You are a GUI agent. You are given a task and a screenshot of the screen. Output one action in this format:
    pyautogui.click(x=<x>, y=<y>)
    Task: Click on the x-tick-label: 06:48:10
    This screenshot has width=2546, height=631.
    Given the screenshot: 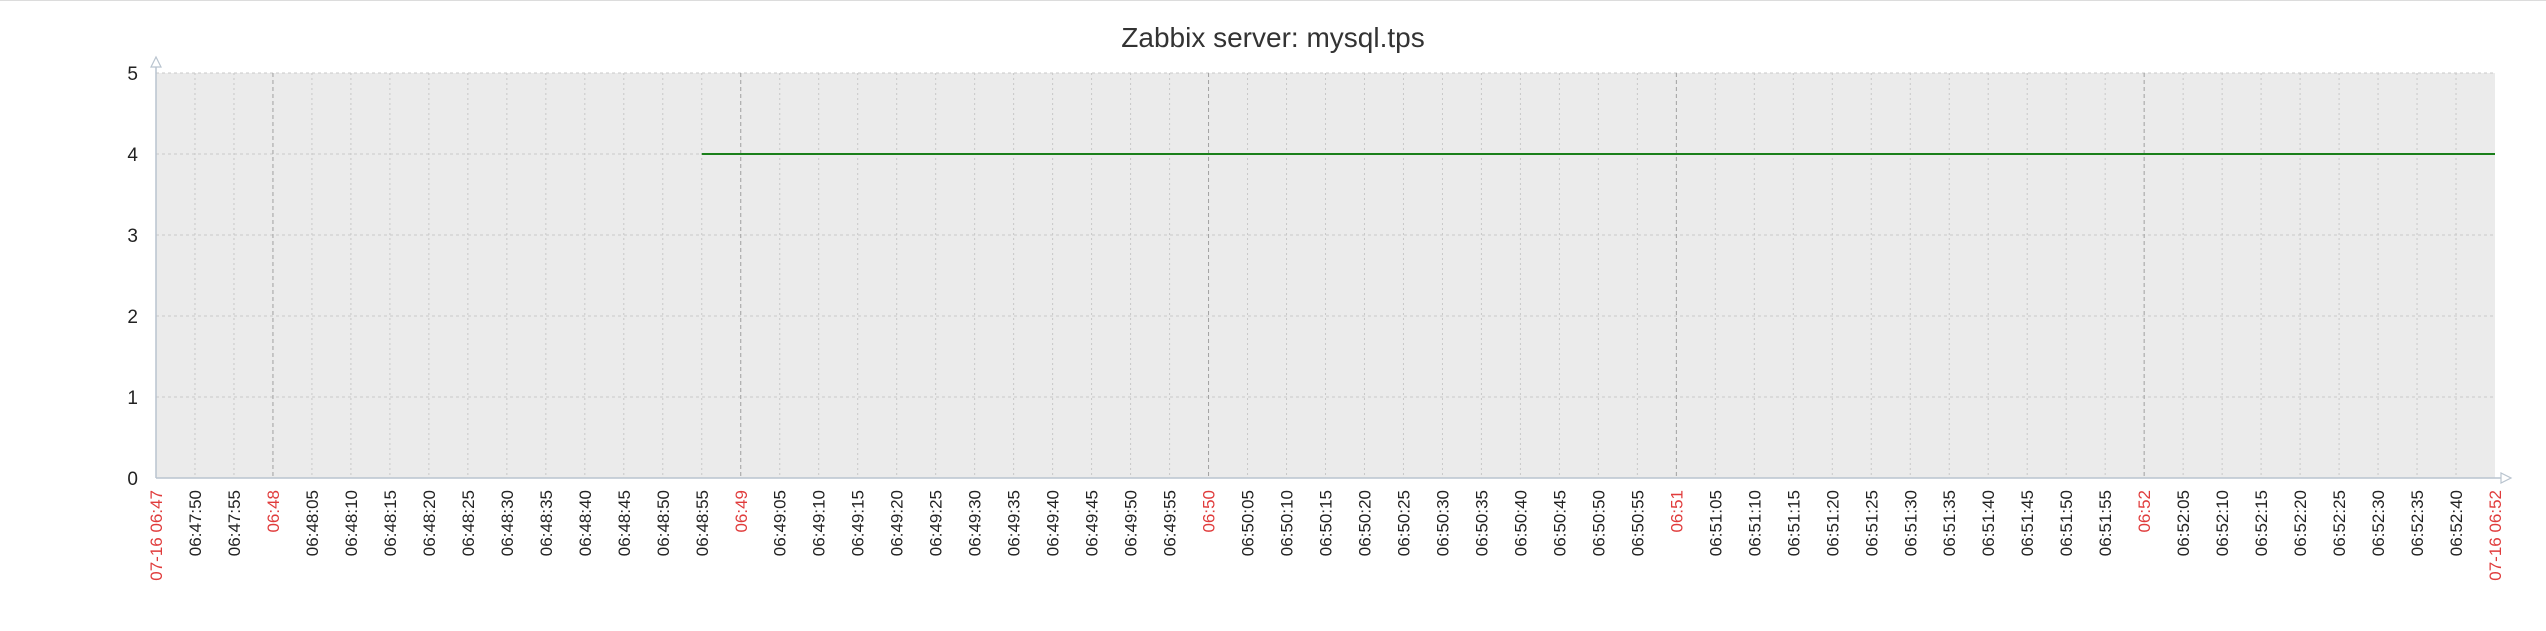 What is the action you would take?
    pyautogui.click(x=351, y=523)
    